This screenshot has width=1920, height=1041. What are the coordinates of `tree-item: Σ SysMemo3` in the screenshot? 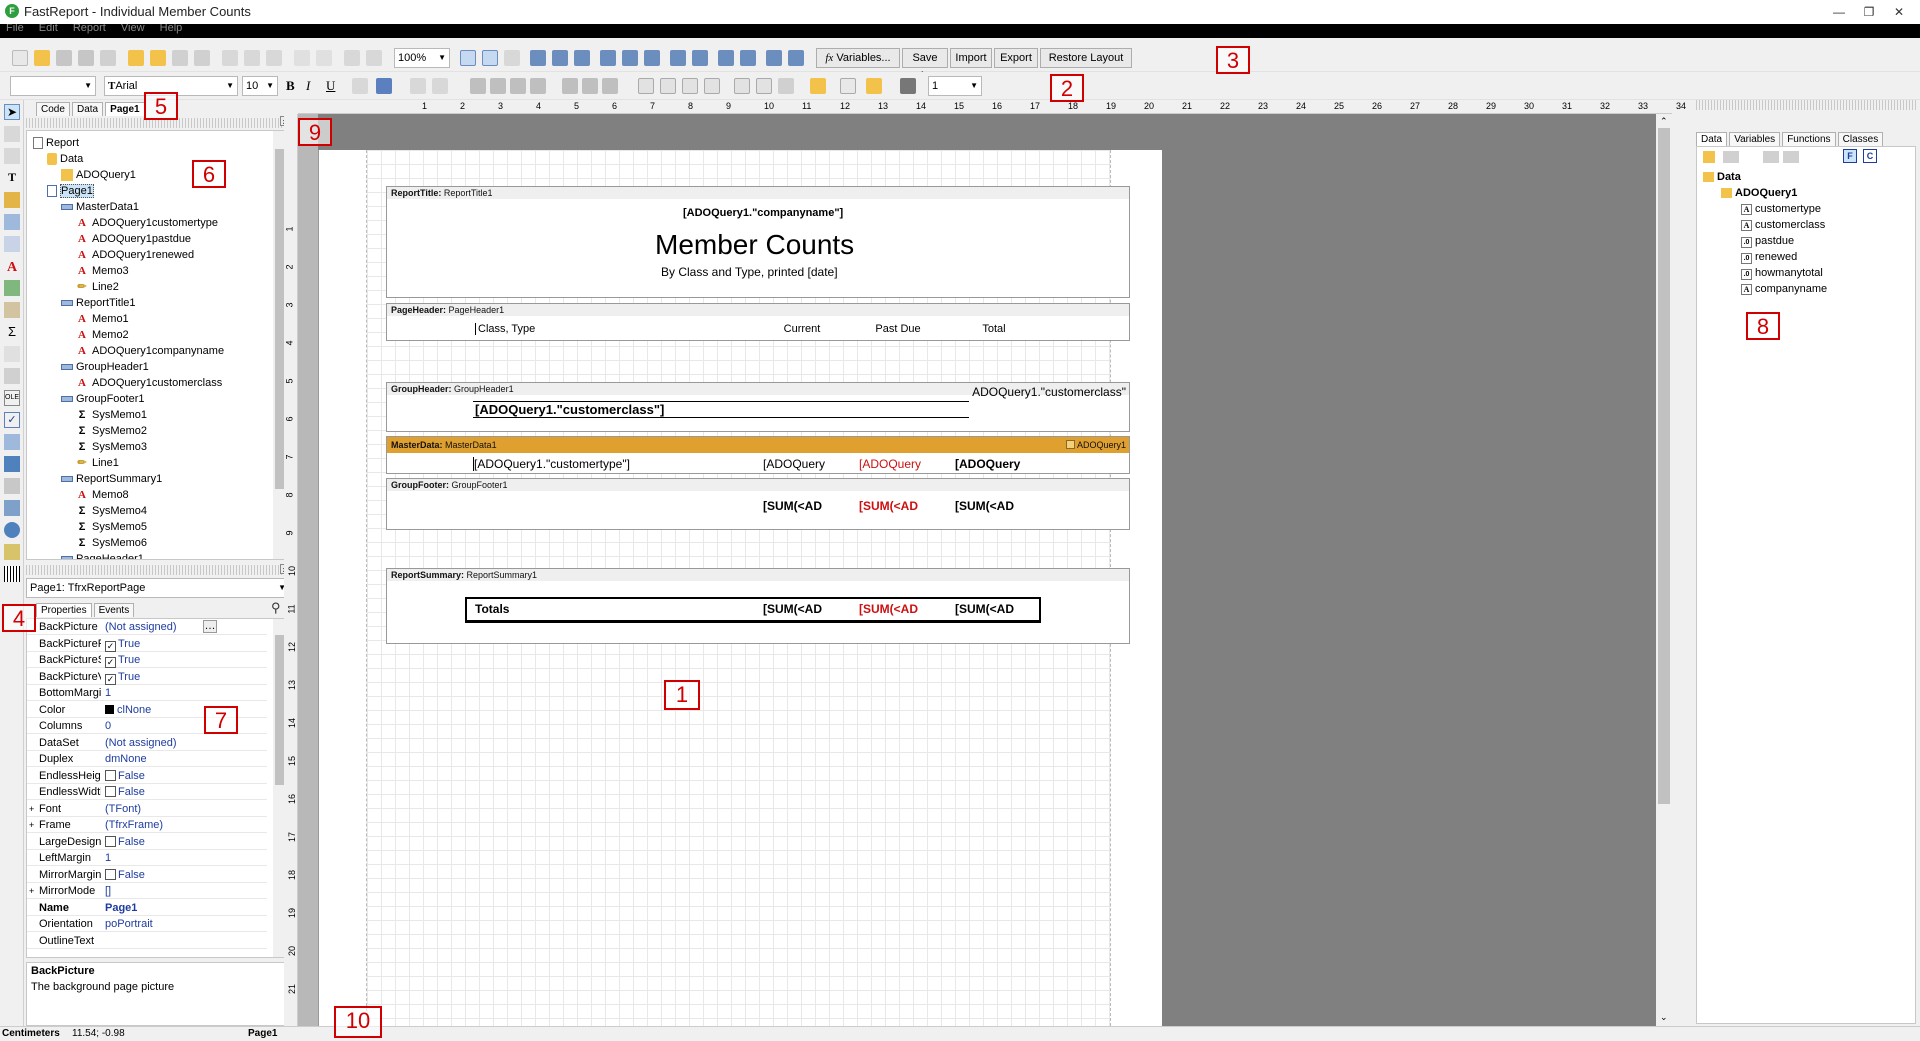 It's located at (111, 447).